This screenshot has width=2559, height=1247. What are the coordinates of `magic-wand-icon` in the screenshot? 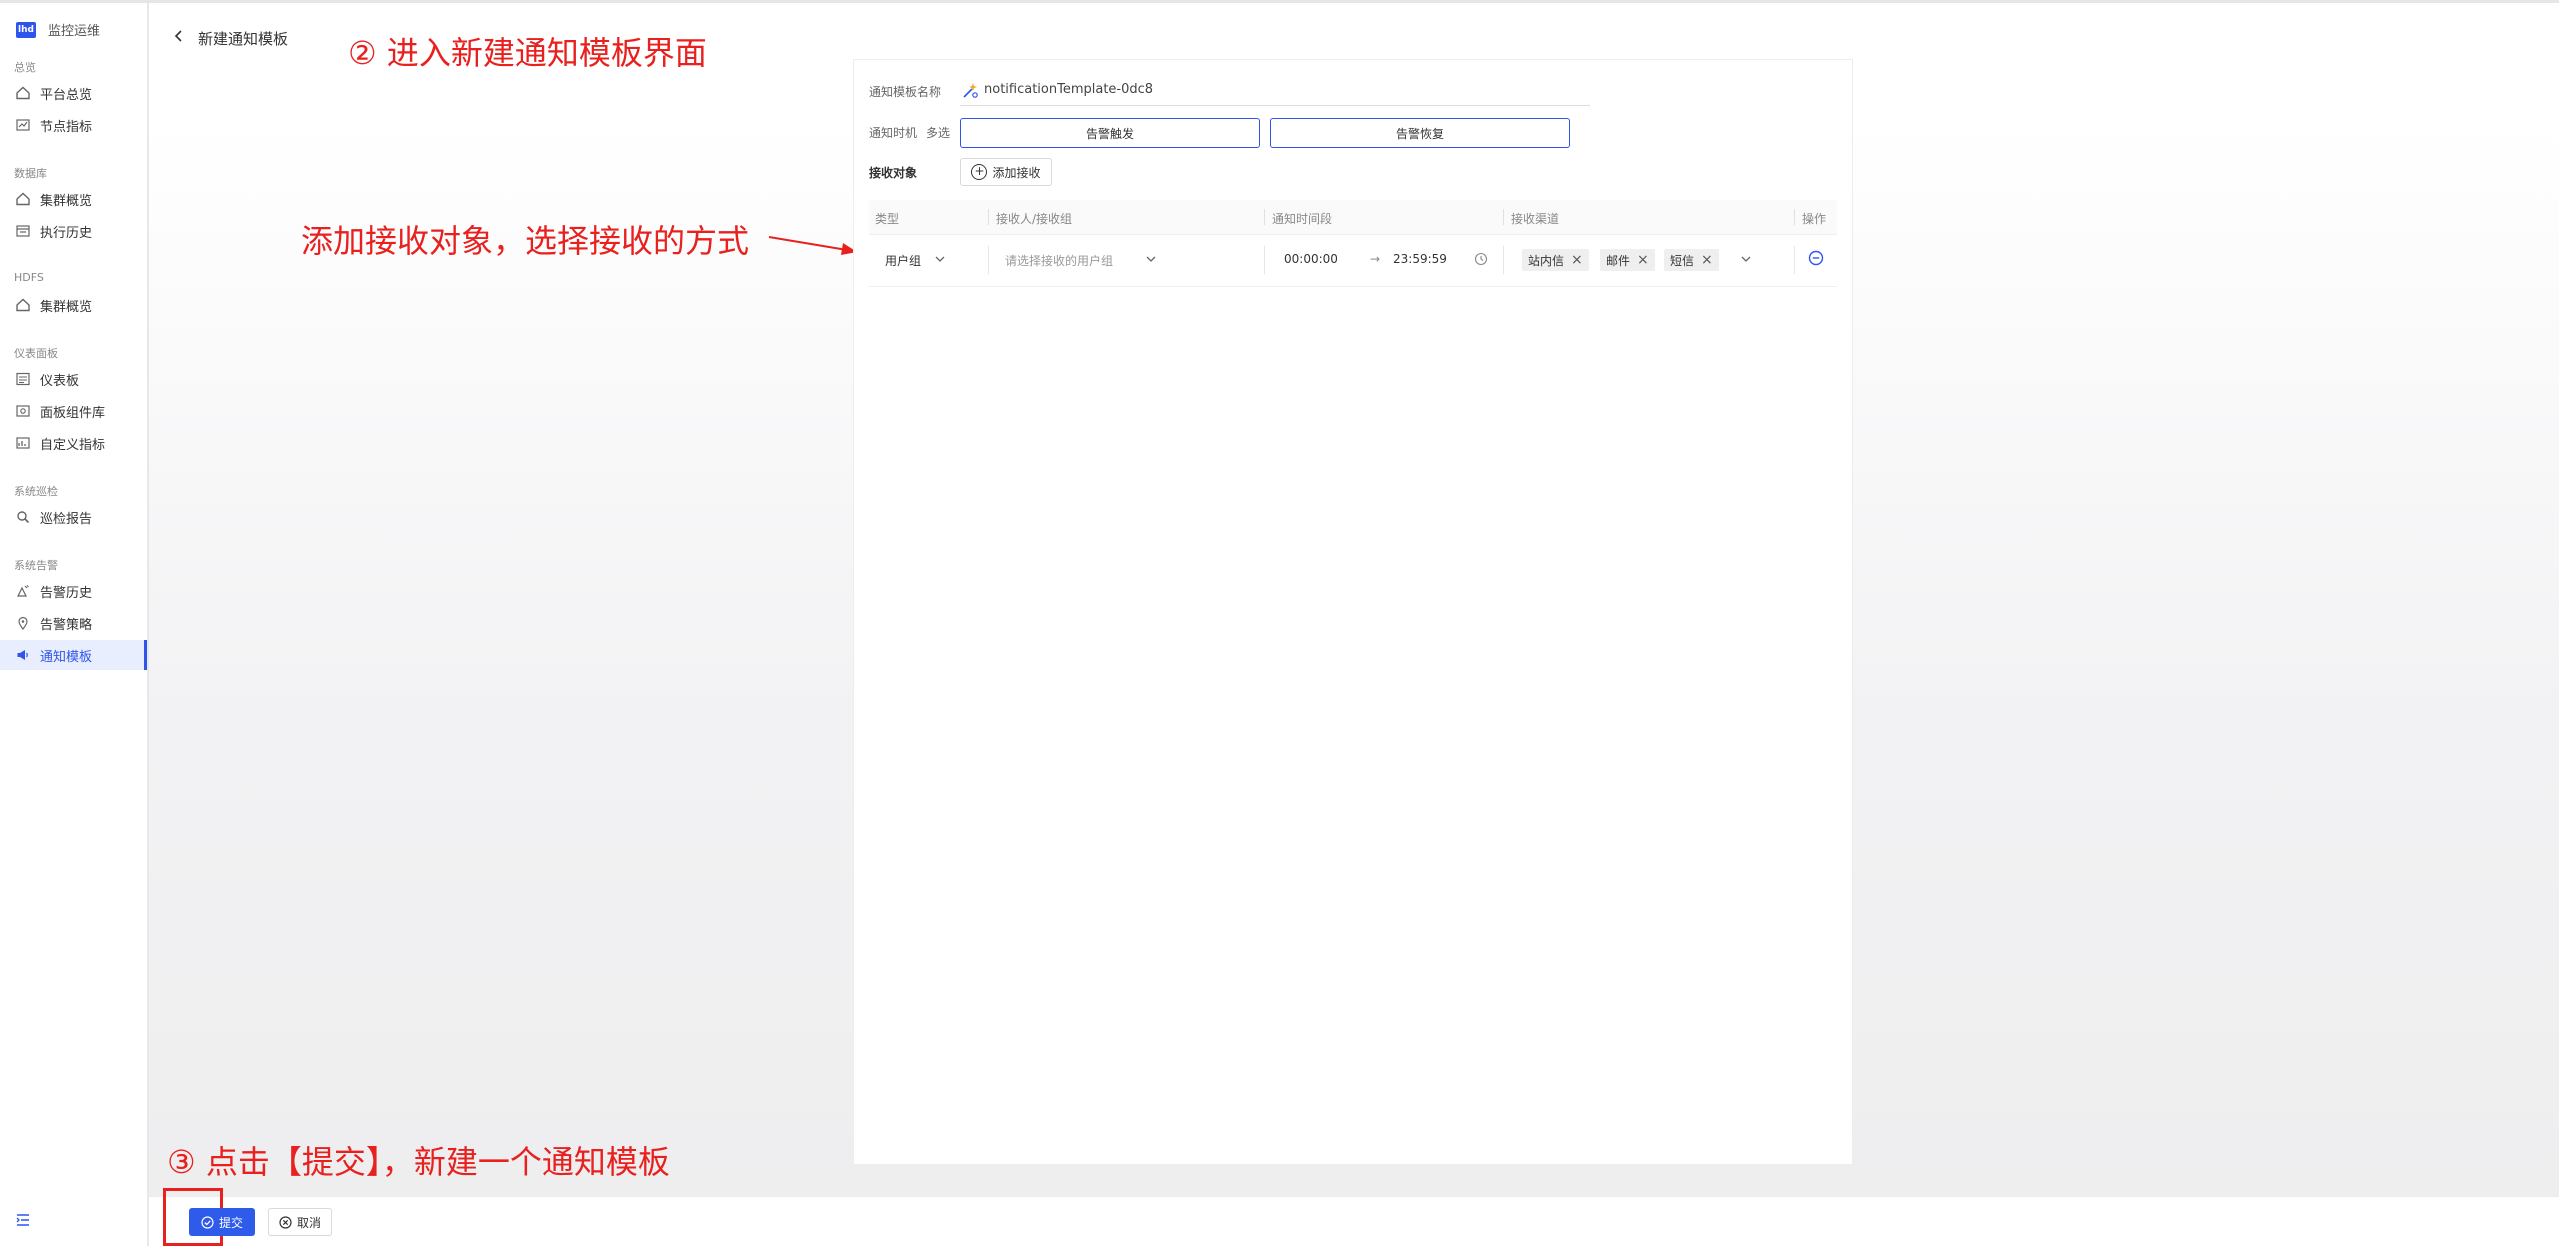 It's located at (970, 91).